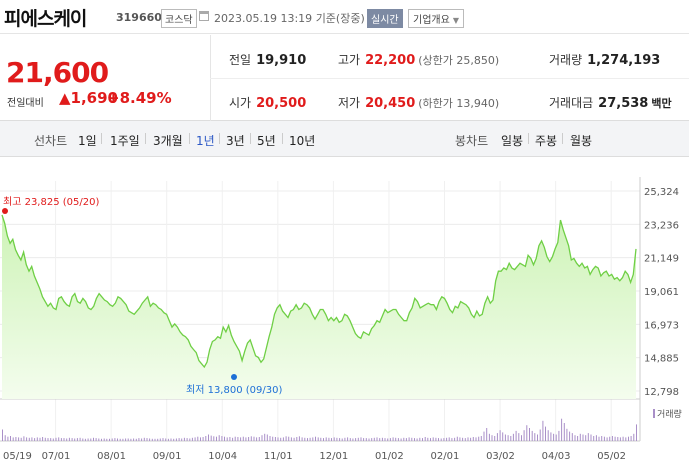 The width and height of the screenshot is (689, 466). What do you see at coordinates (455, 20) in the screenshot?
I see `chevron-down-icon: ▼` at bounding box center [455, 20].